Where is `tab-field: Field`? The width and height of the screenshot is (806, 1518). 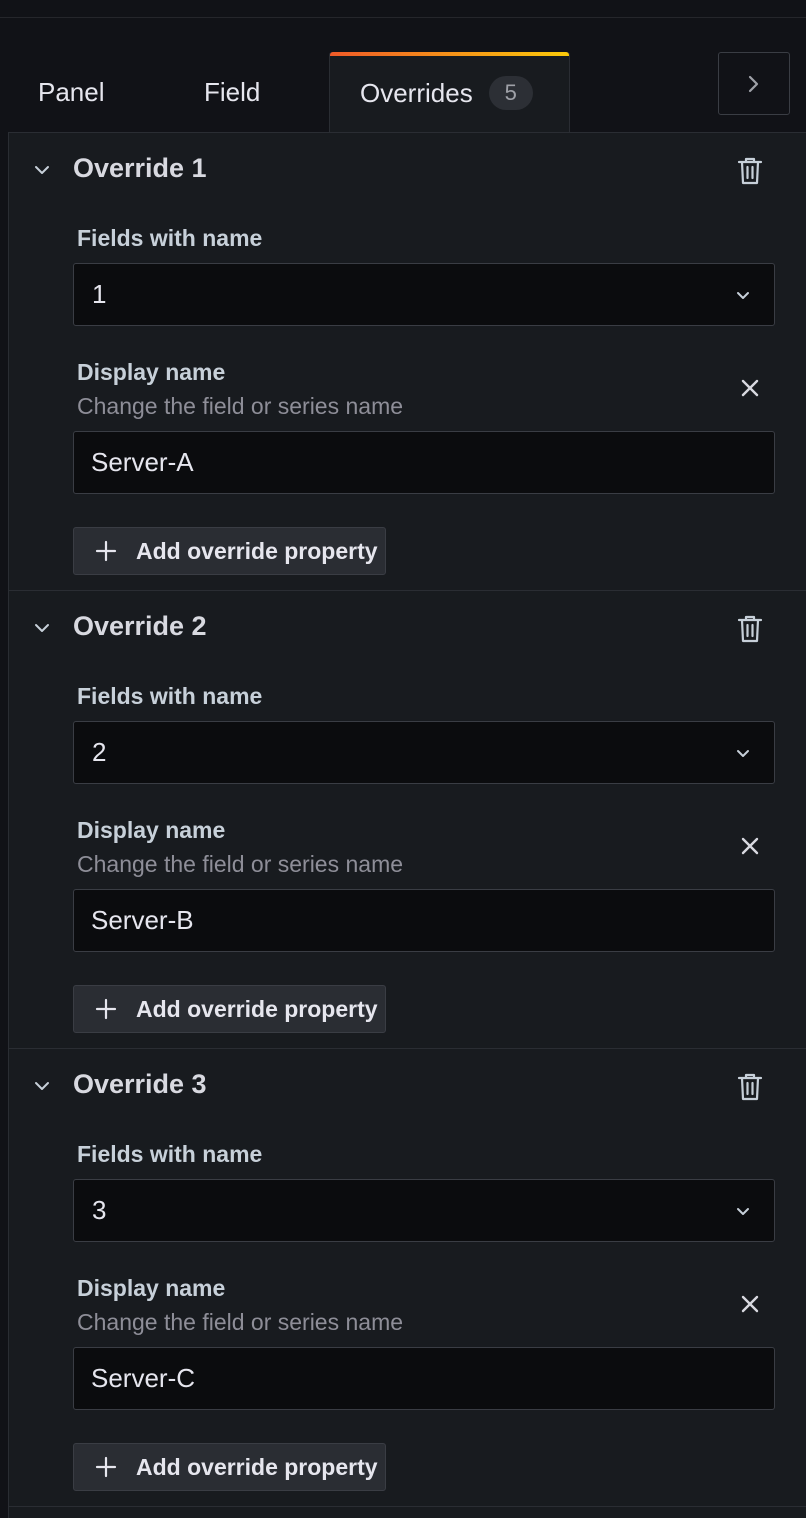 tab-field: Field is located at coordinates (232, 92).